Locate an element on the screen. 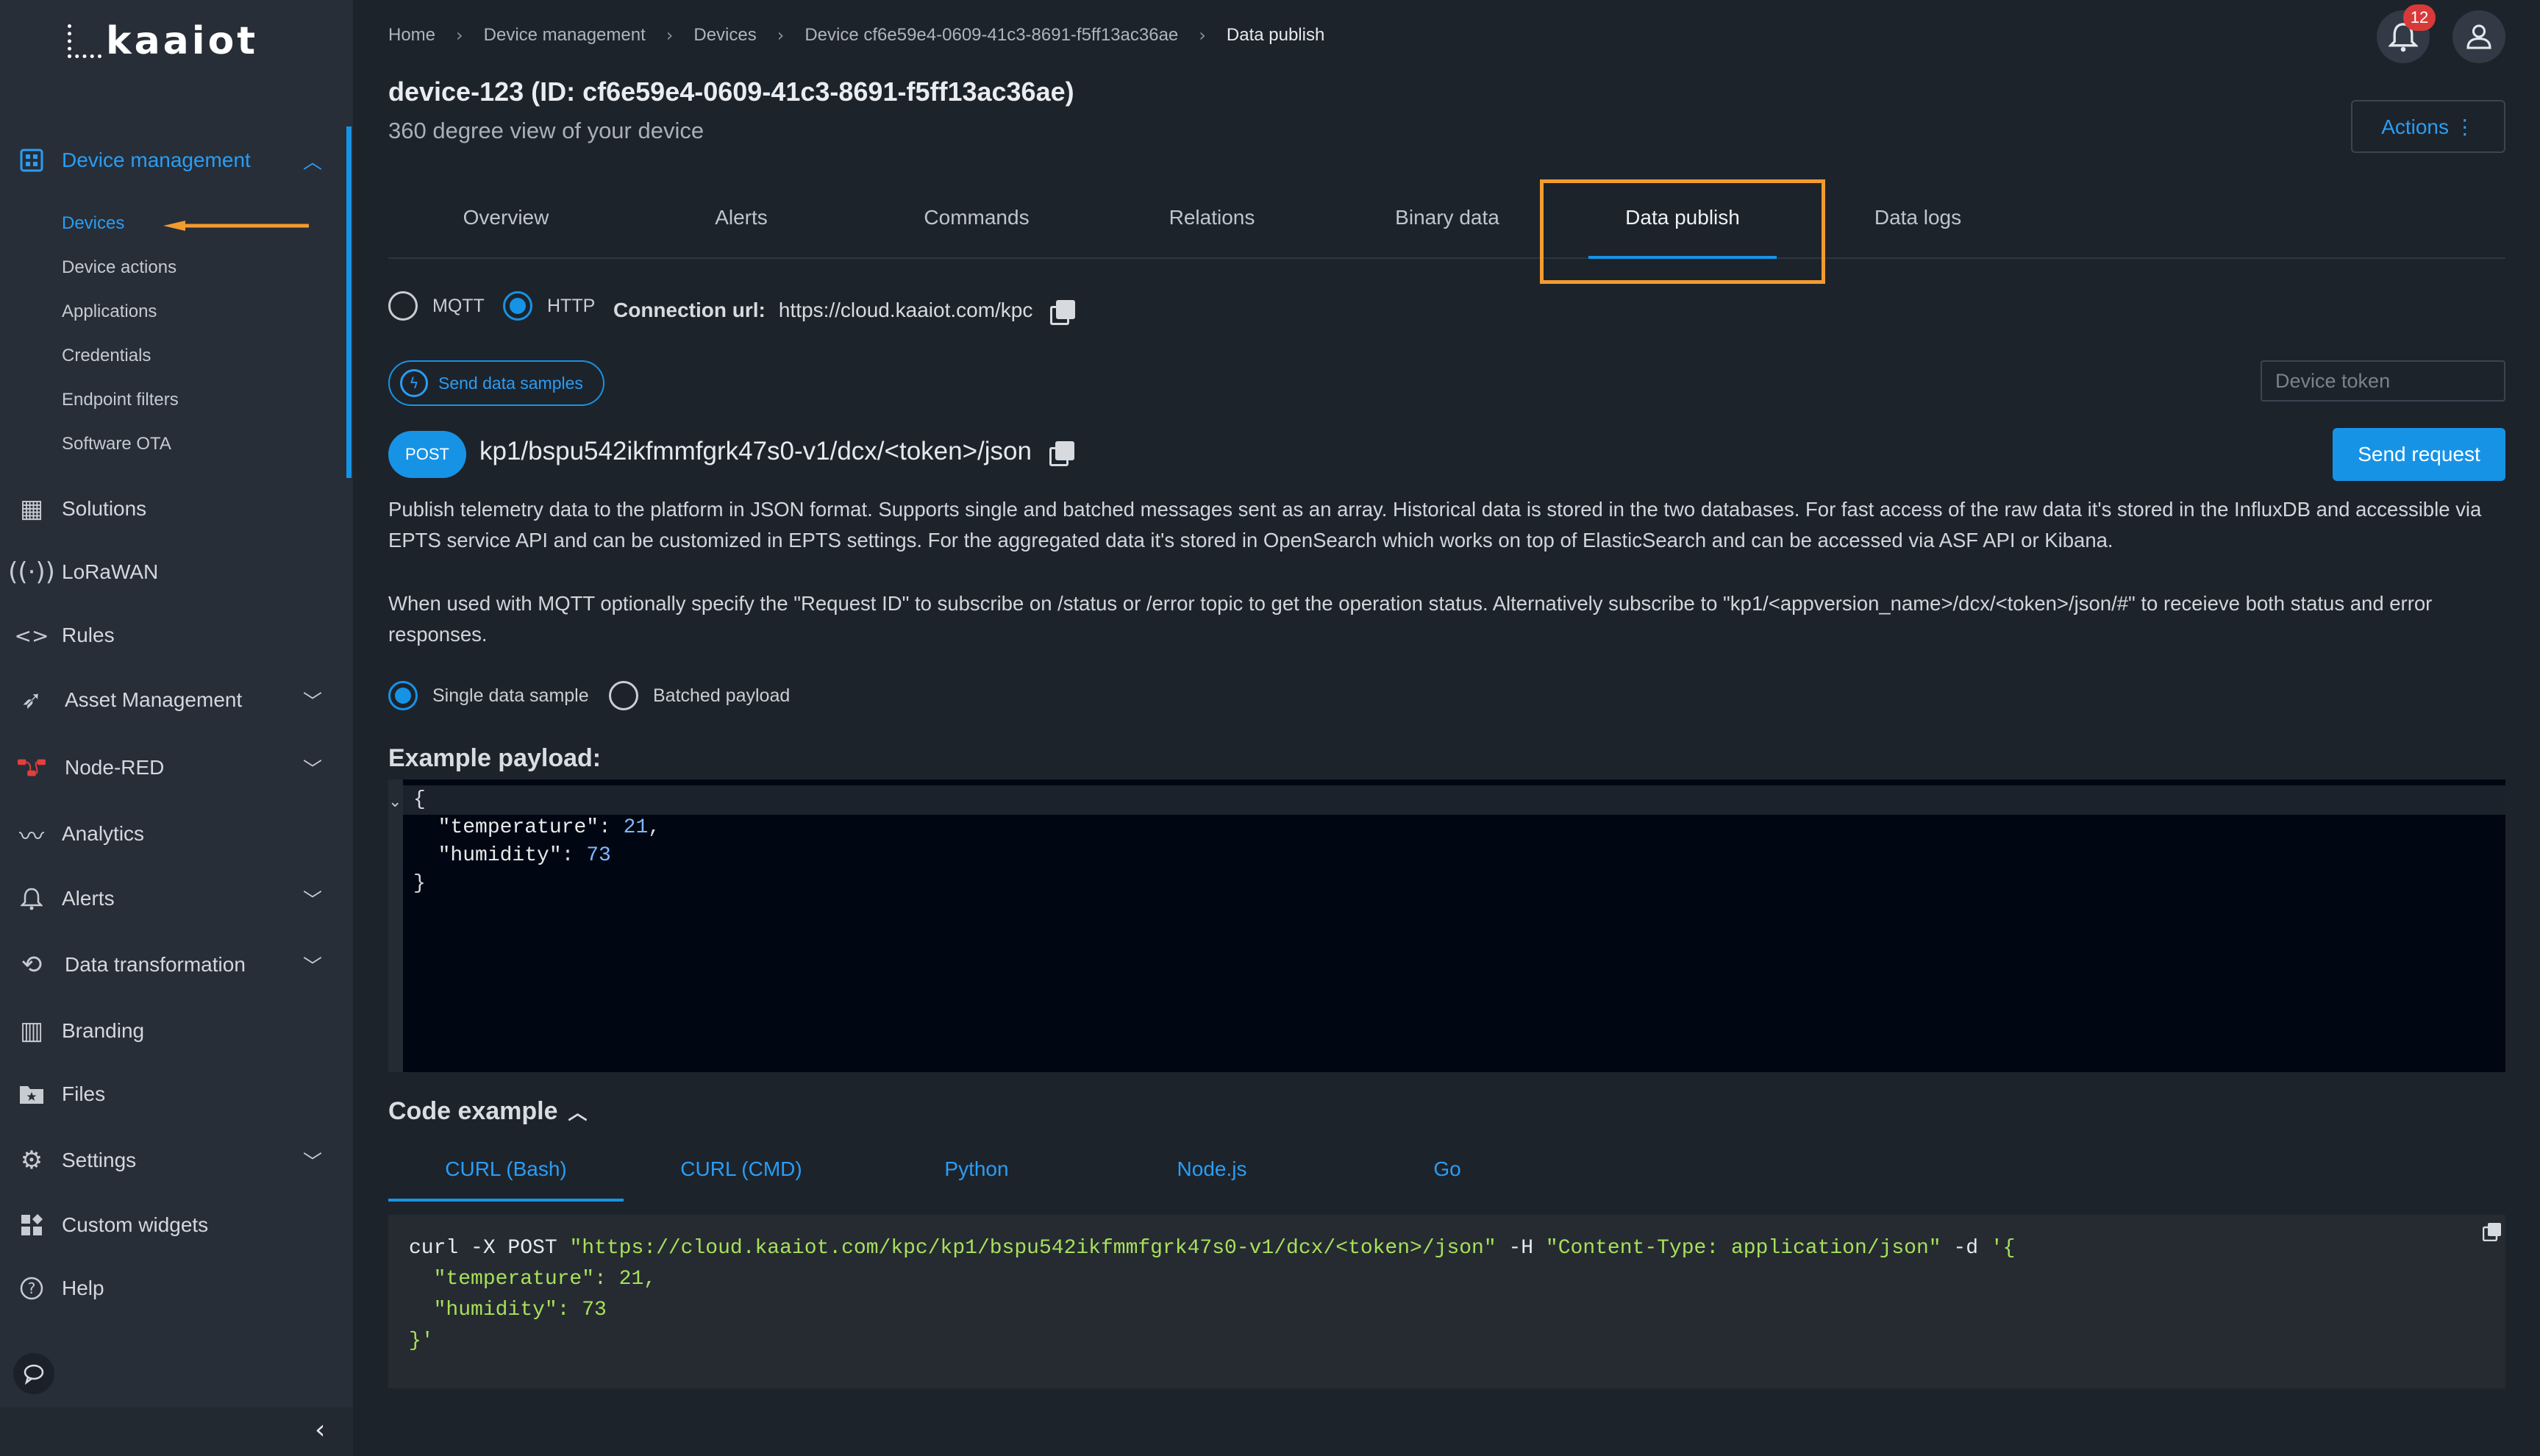 The image size is (2540, 1456). user-profile-button is located at coordinates (2478, 36).